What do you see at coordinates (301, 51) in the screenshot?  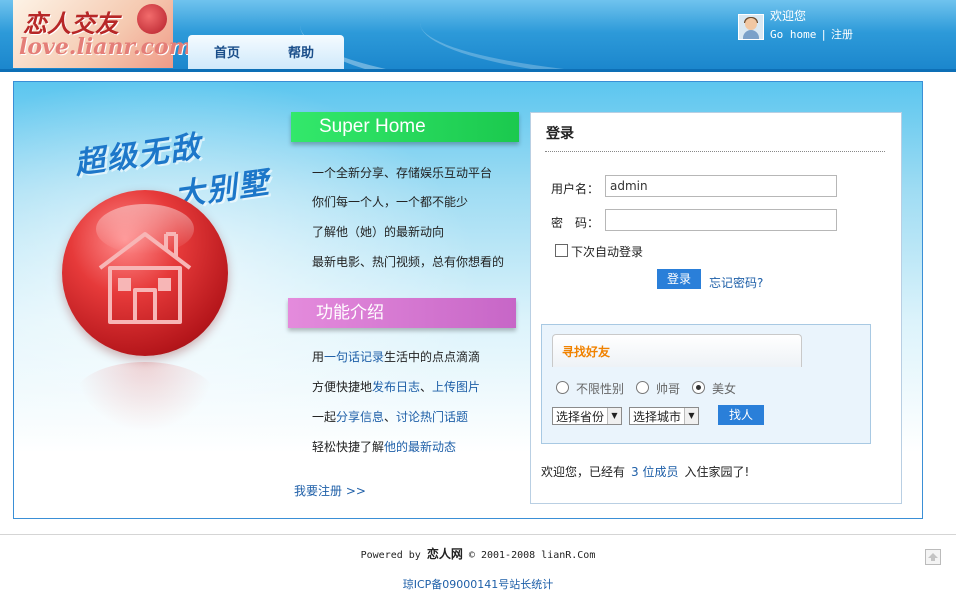 I see `nav-help: 帮助` at bounding box center [301, 51].